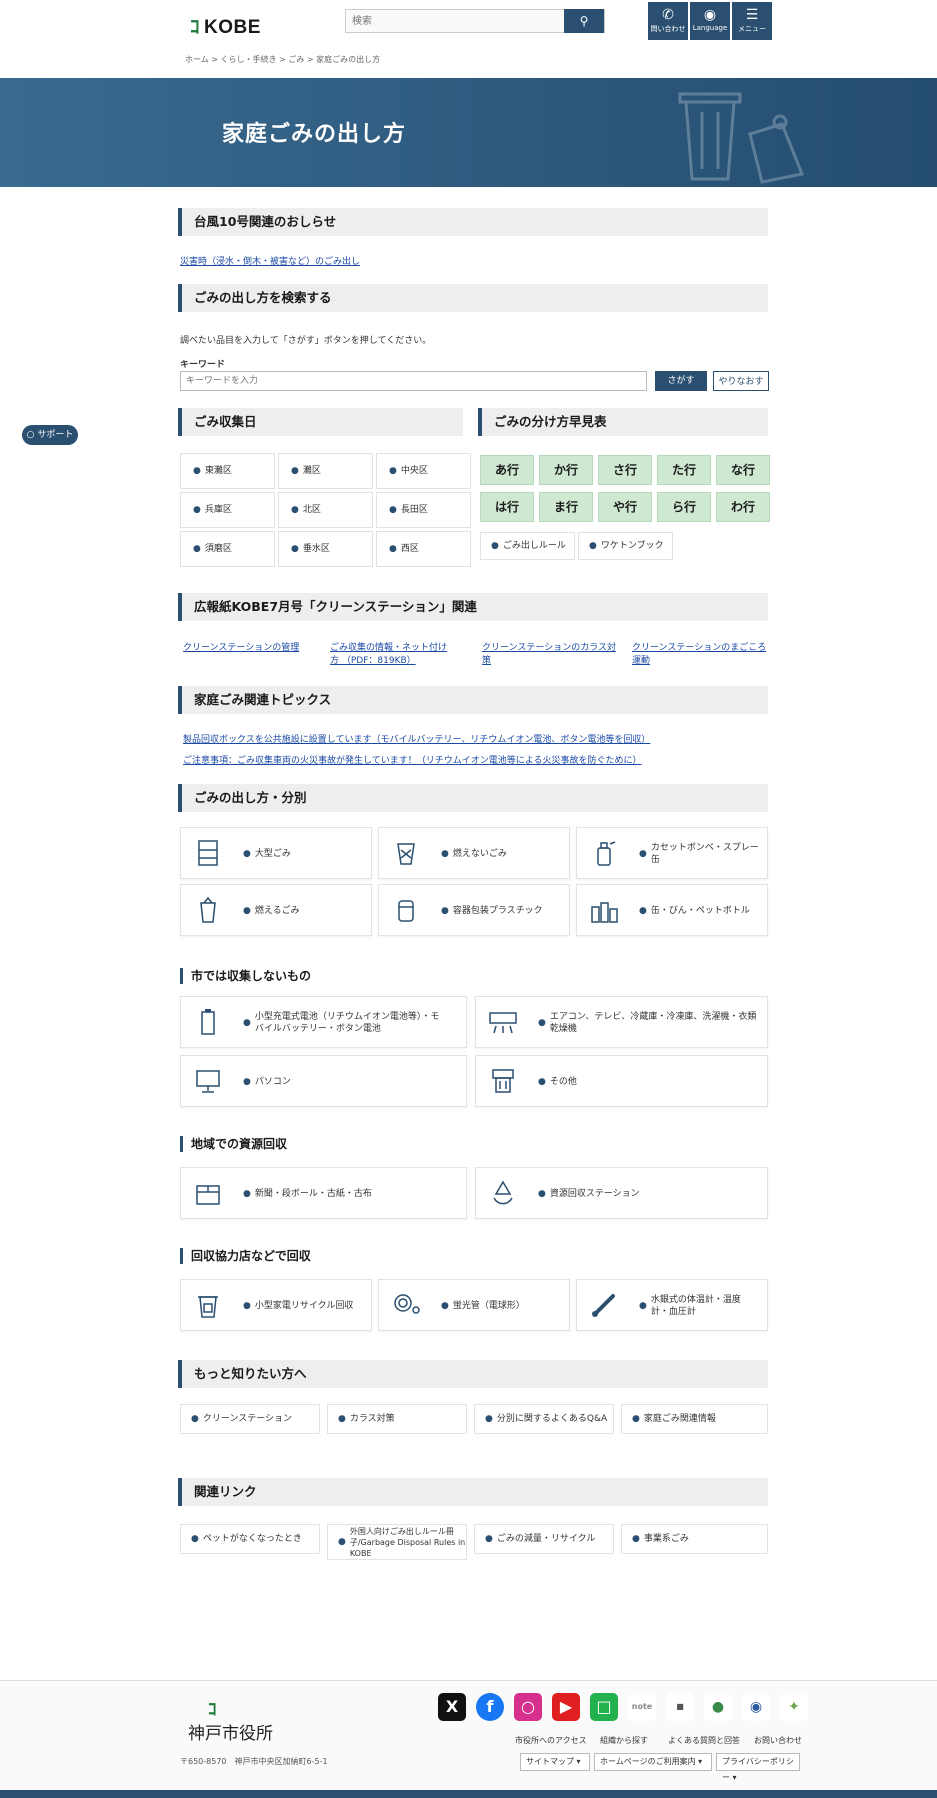 The height and width of the screenshot is (1798, 937). What do you see at coordinates (406, 854) in the screenshot?
I see `non-burnable-icon` at bounding box center [406, 854].